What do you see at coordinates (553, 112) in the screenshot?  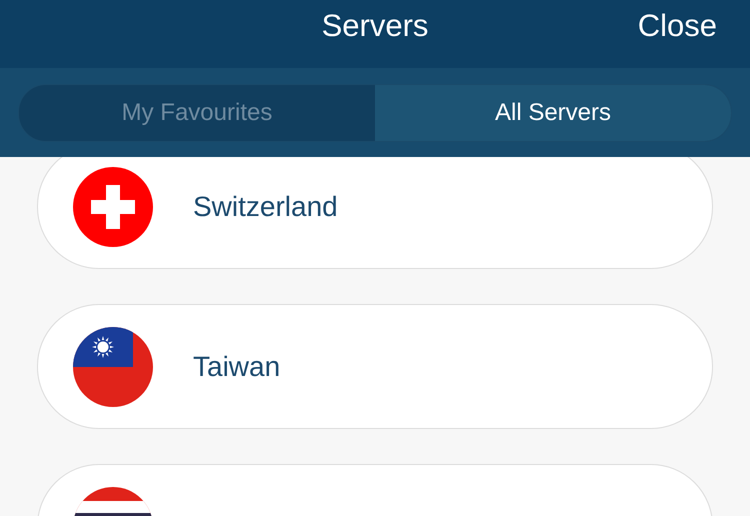 I see `tab: All Servers` at bounding box center [553, 112].